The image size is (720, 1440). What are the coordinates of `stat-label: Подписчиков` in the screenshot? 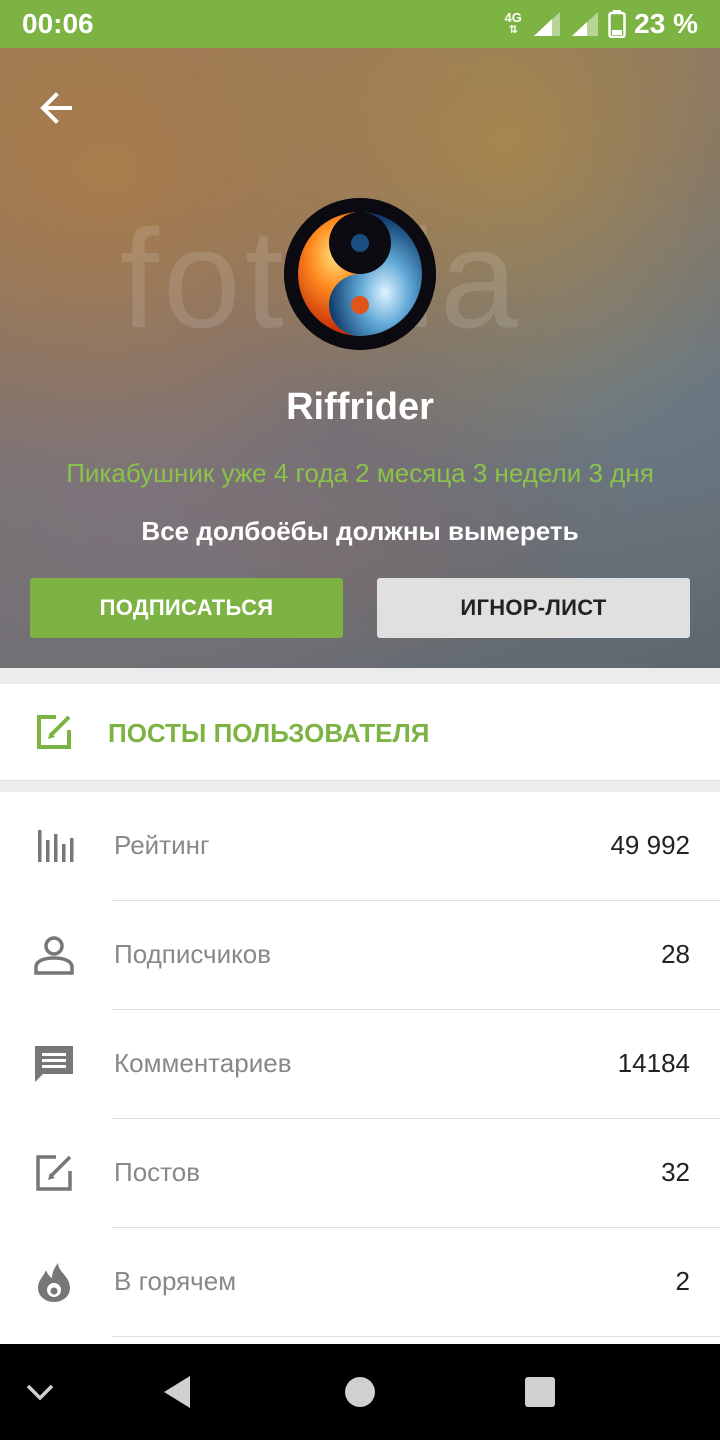 It's located at (193, 954).